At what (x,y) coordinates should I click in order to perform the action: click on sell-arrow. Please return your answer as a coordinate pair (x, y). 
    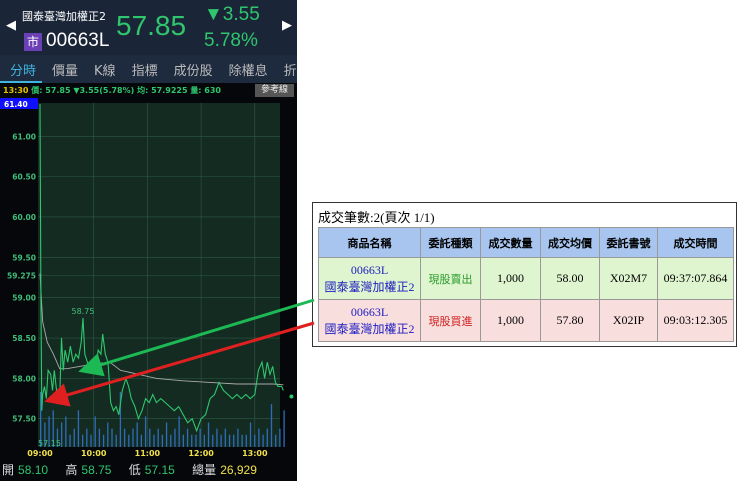
    Looking at the image, I should click on (196, 337).